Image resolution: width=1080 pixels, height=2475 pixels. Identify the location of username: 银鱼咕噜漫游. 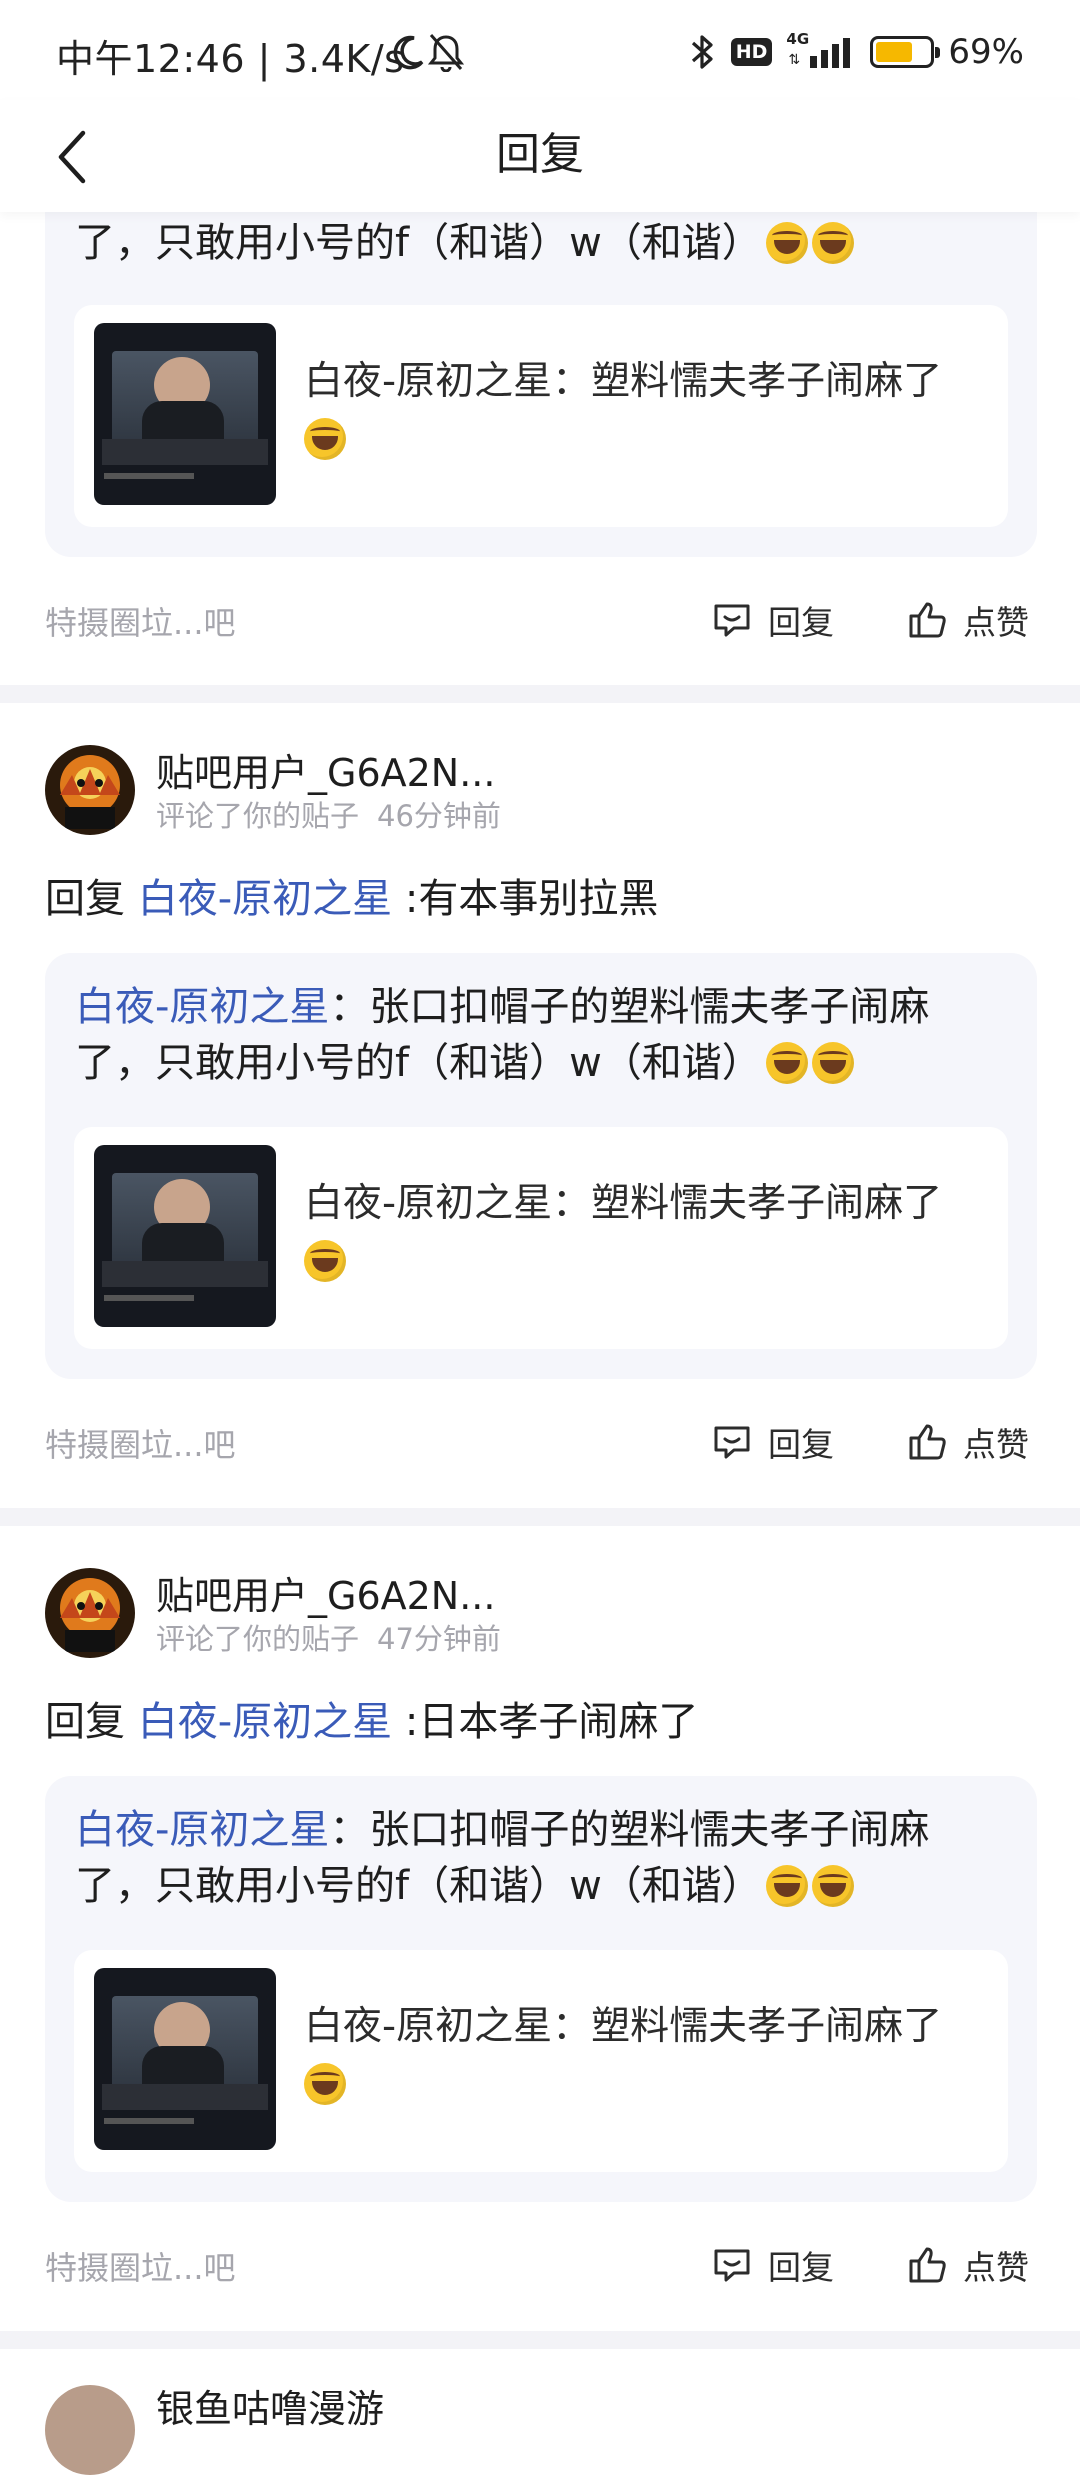
(270, 2405).